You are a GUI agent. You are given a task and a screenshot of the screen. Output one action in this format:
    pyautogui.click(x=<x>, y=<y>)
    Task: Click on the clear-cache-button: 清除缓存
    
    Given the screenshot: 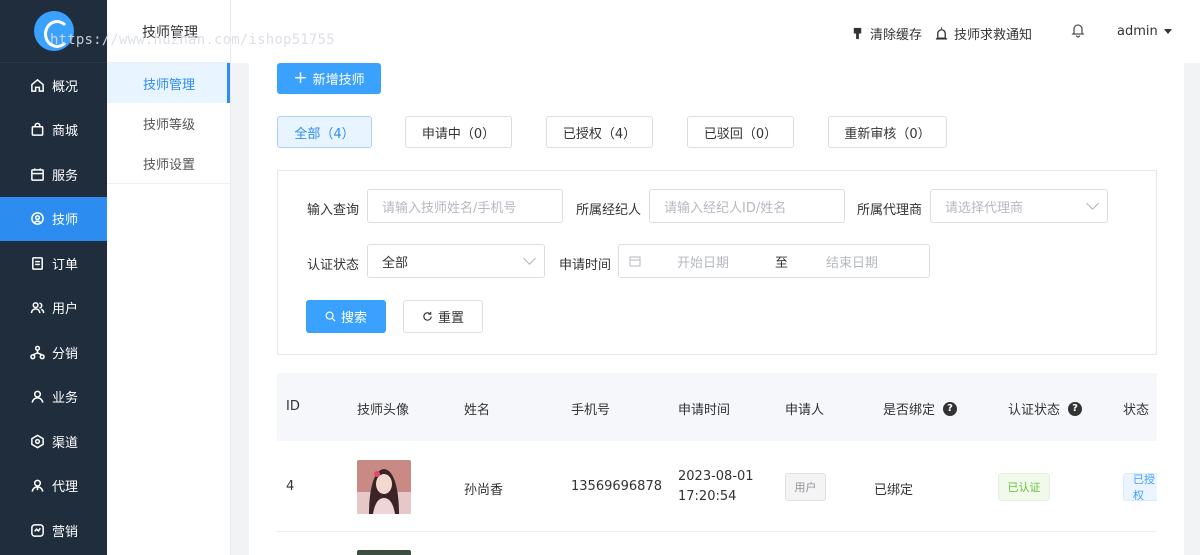 What is the action you would take?
    pyautogui.click(x=886, y=33)
    